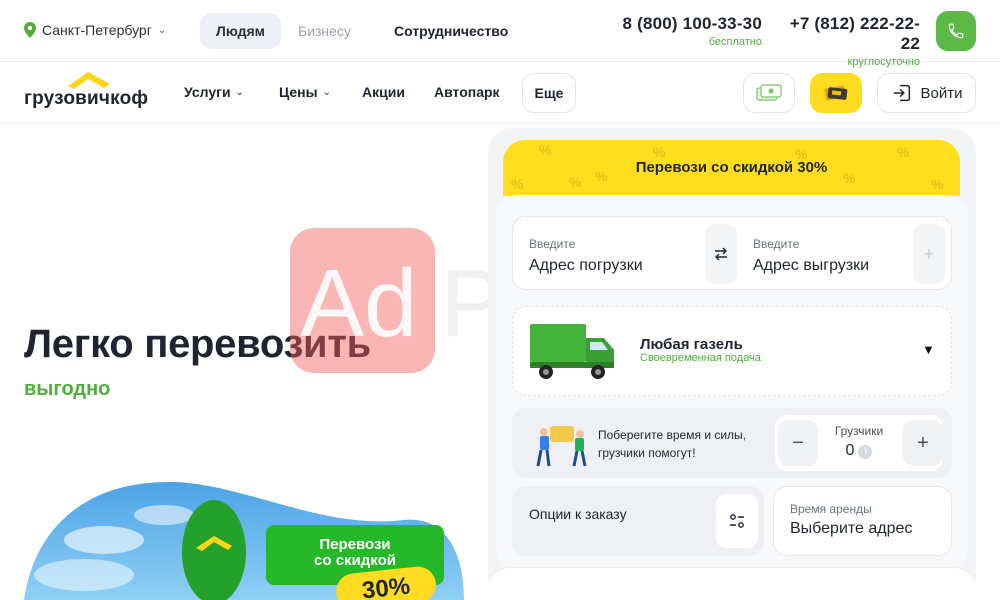  I want to click on login-label: Войти, so click(941, 93).